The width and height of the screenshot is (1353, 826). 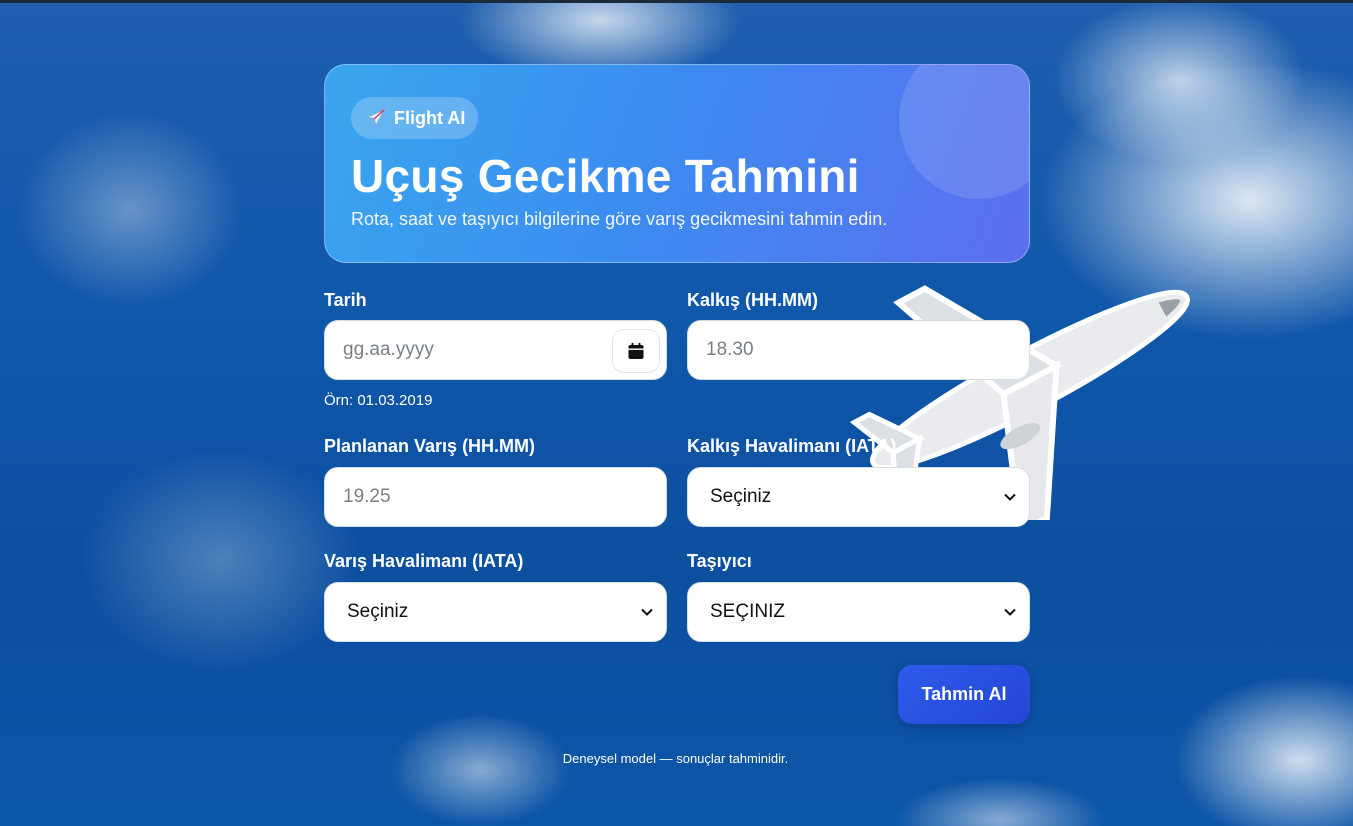 What do you see at coordinates (495, 350) in the screenshot?
I see `date-input: gg.aa.yyyy` at bounding box center [495, 350].